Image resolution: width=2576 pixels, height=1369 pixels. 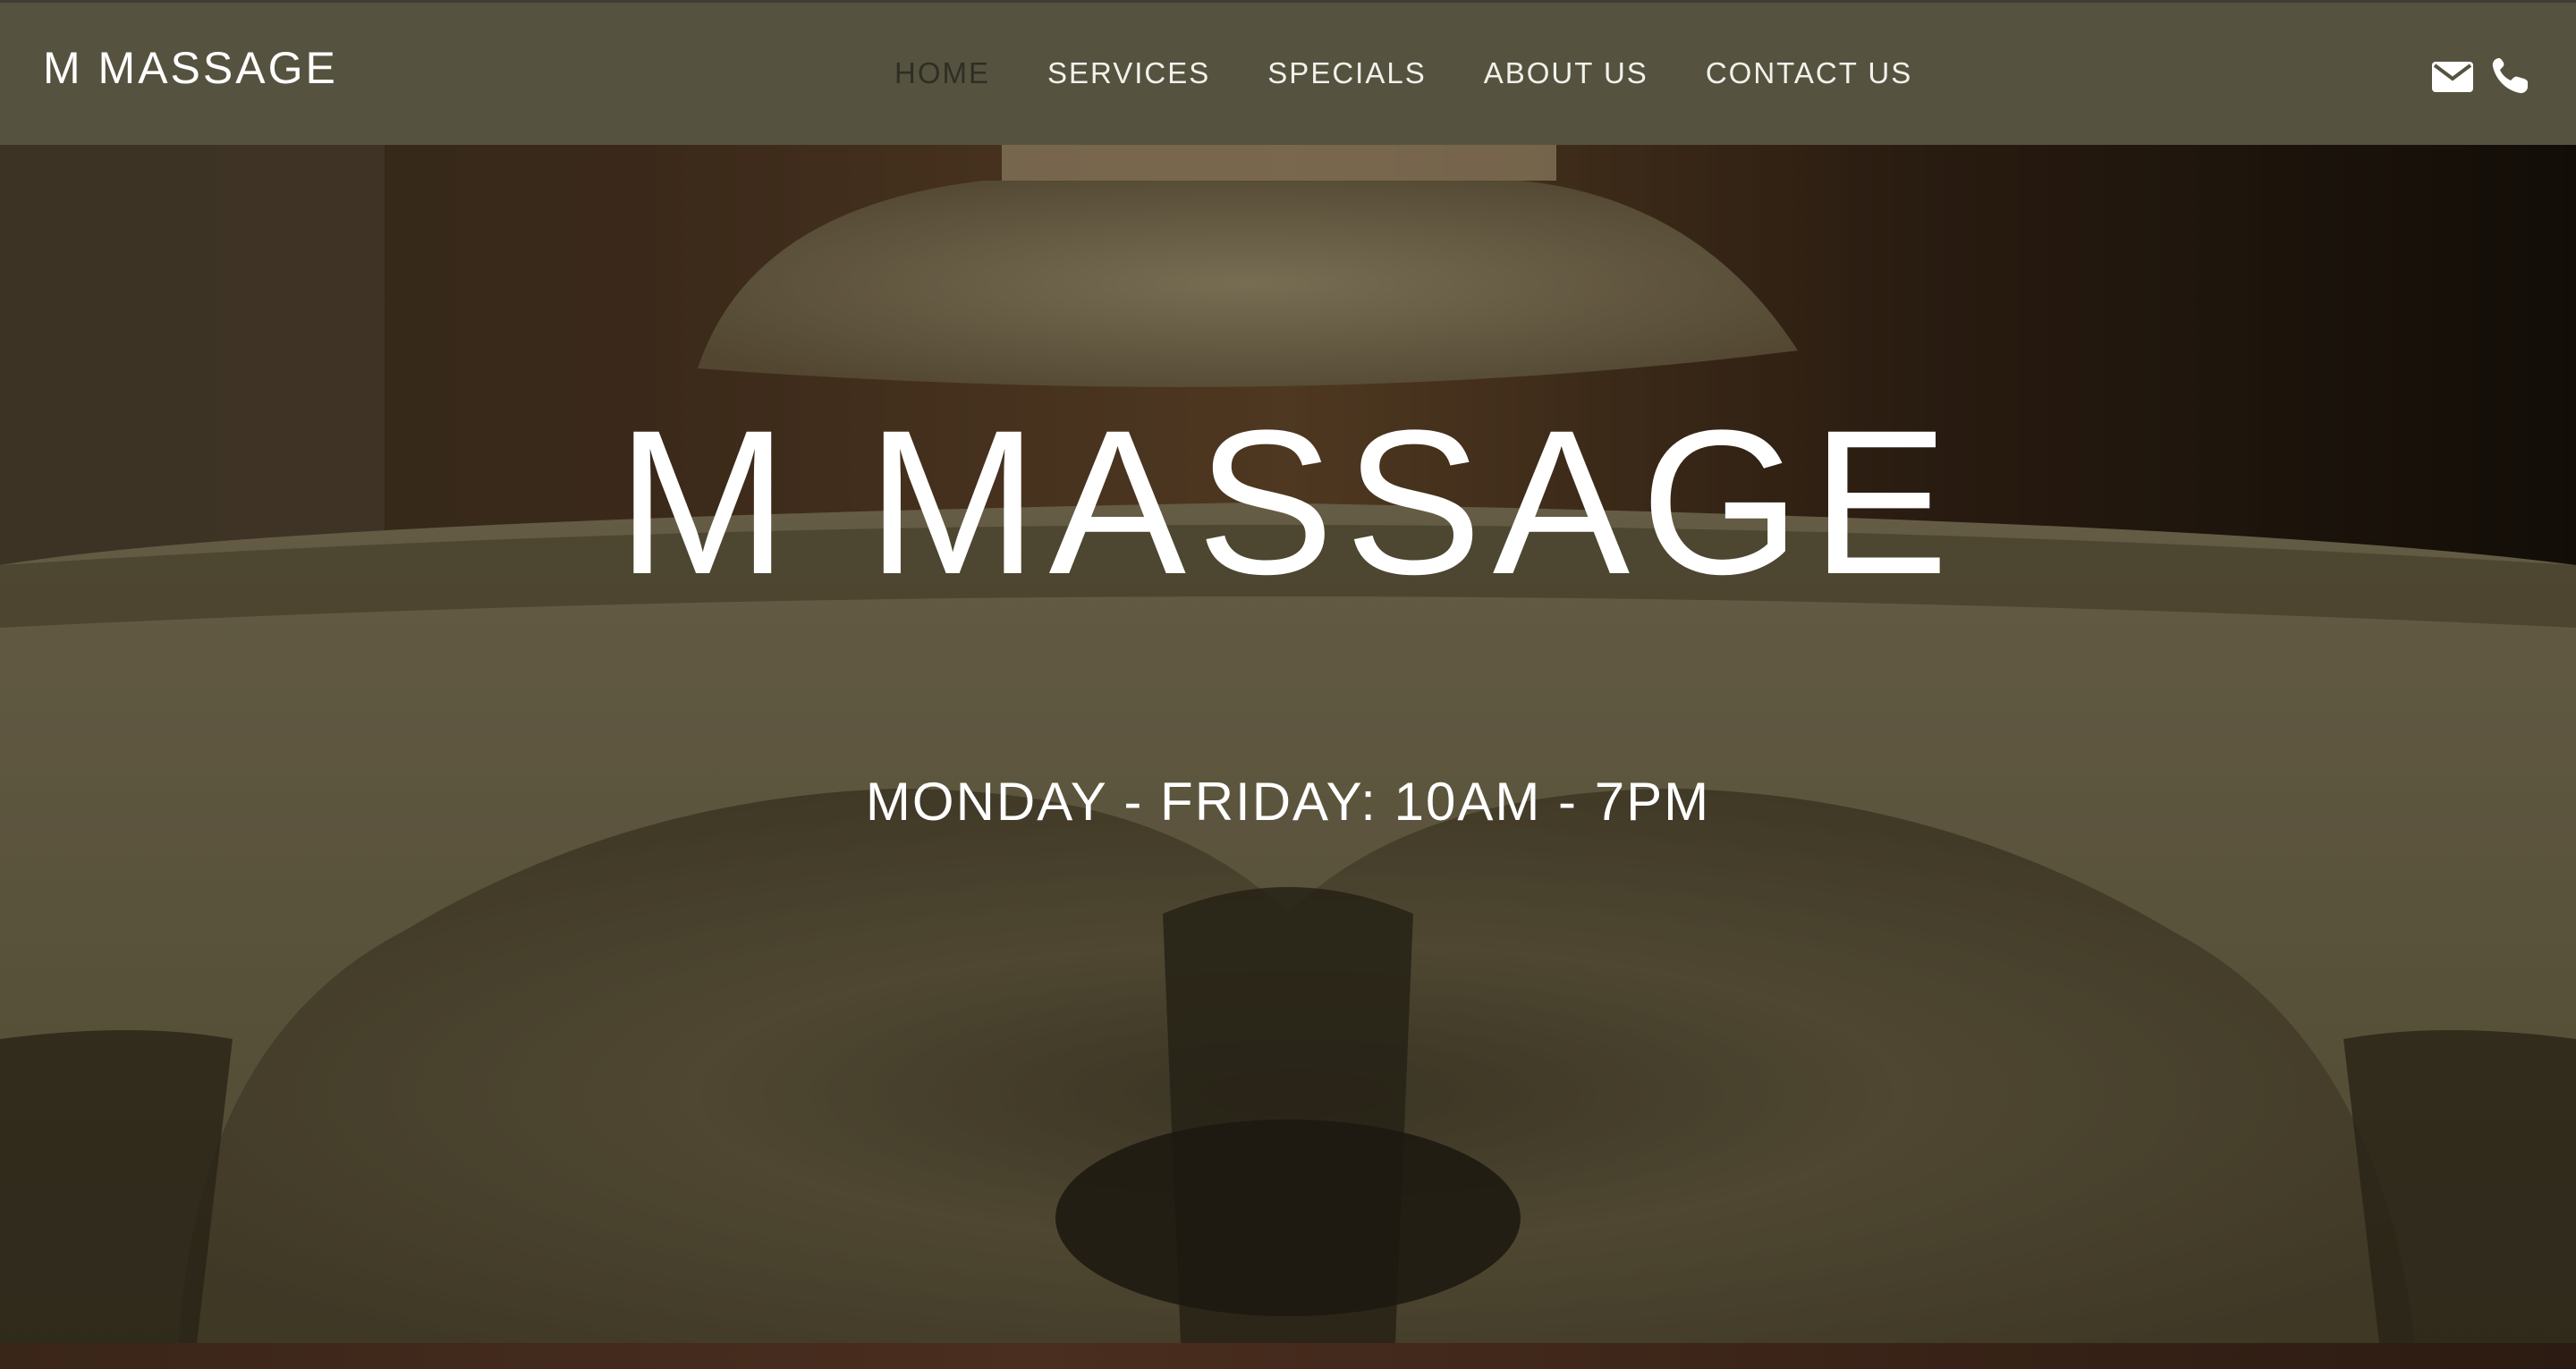 What do you see at coordinates (1346, 73) in the screenshot?
I see `nav-specials: SPECIALS` at bounding box center [1346, 73].